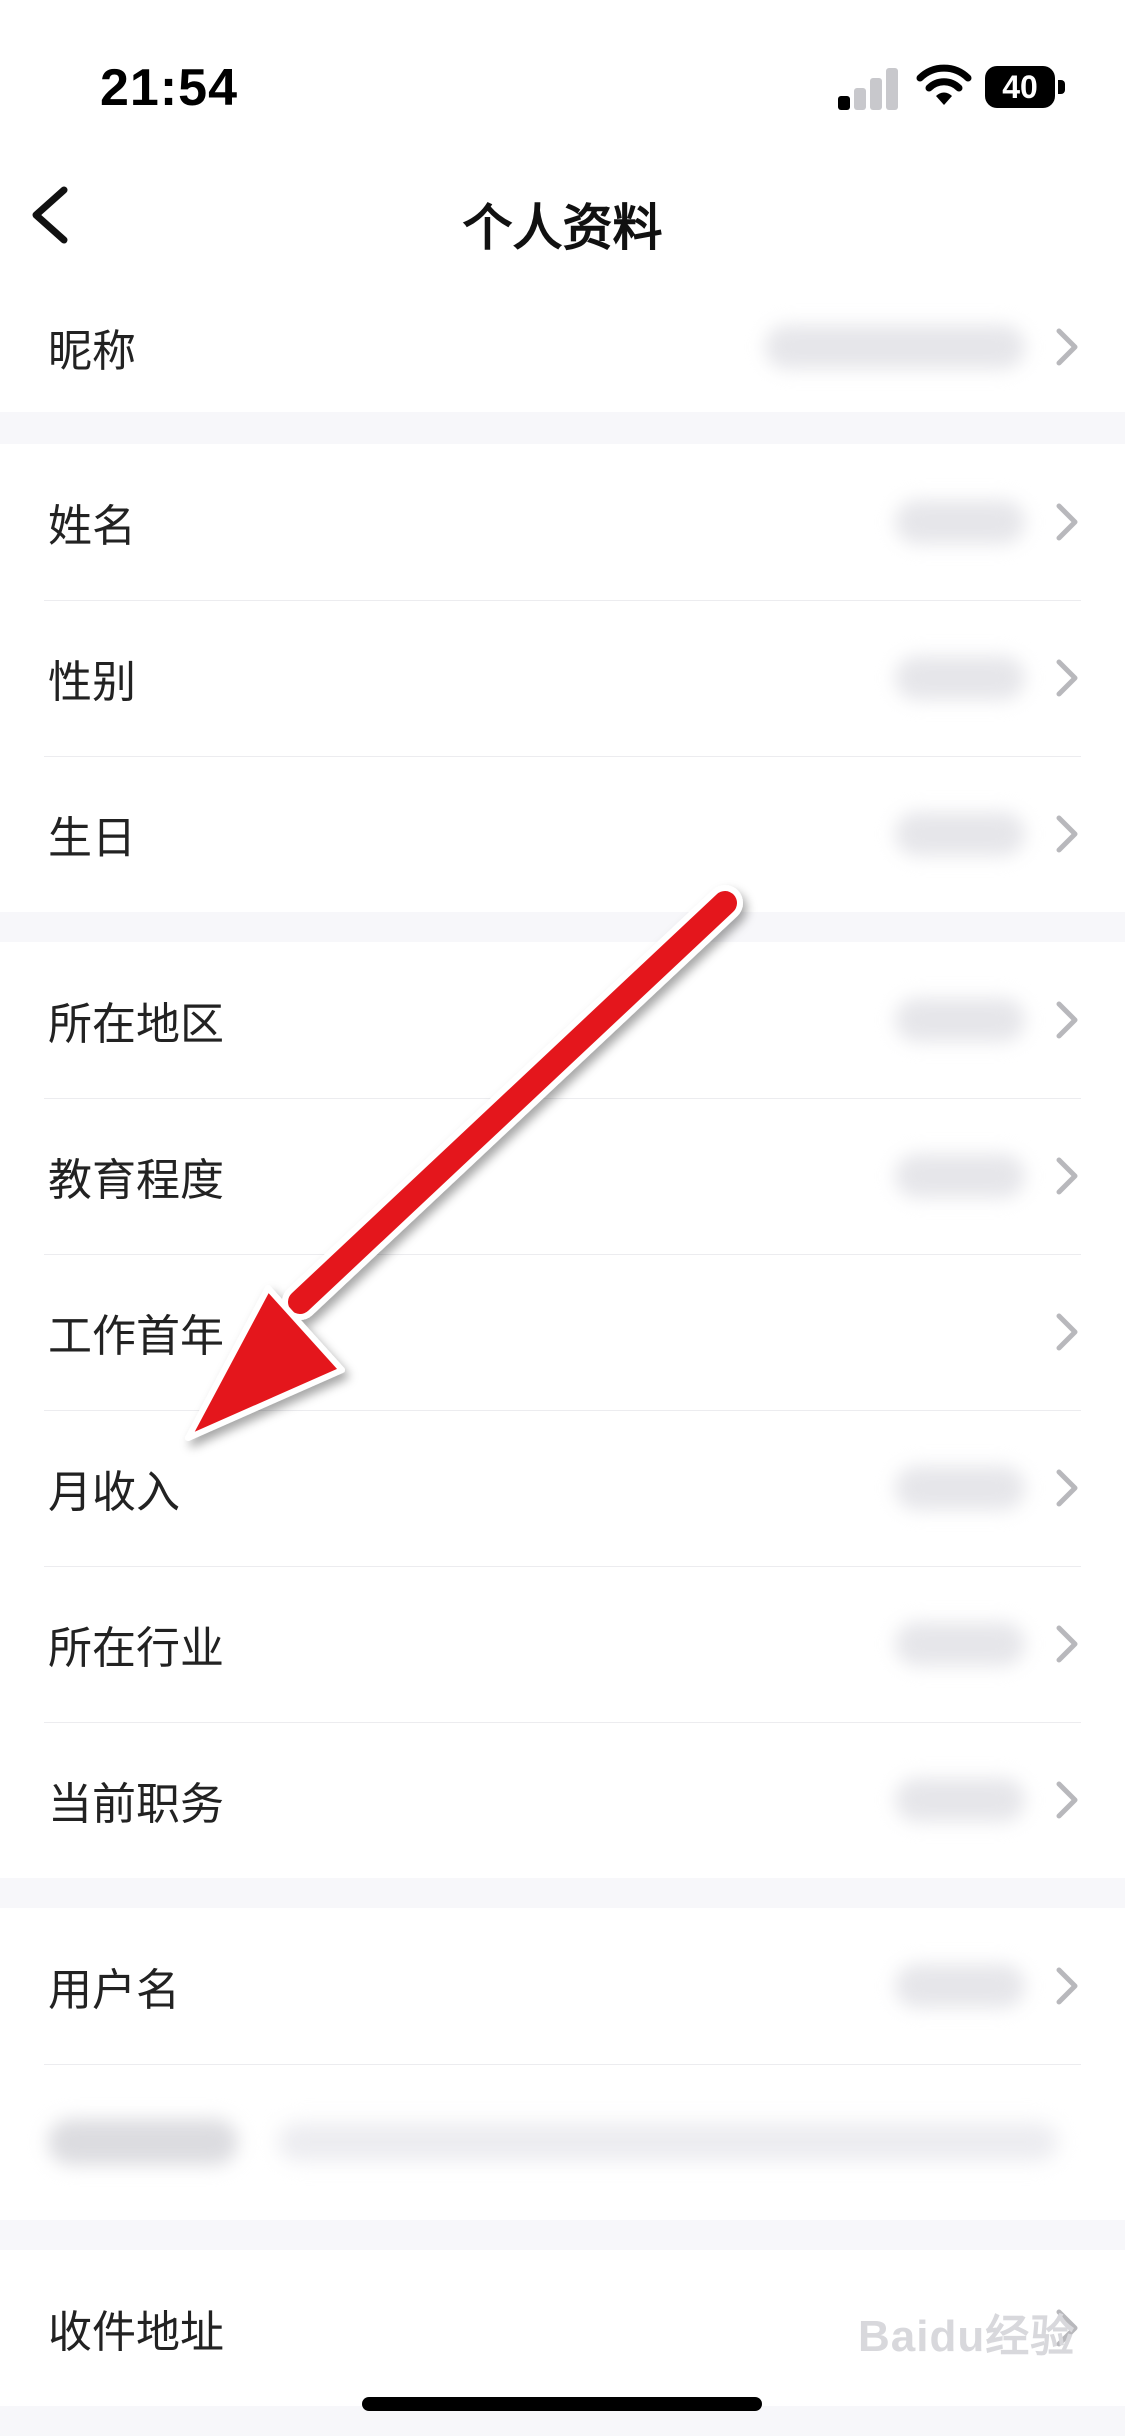 The height and width of the screenshot is (2436, 1125). What do you see at coordinates (136, 1804) in the screenshot?
I see `row-label: 当前职务` at bounding box center [136, 1804].